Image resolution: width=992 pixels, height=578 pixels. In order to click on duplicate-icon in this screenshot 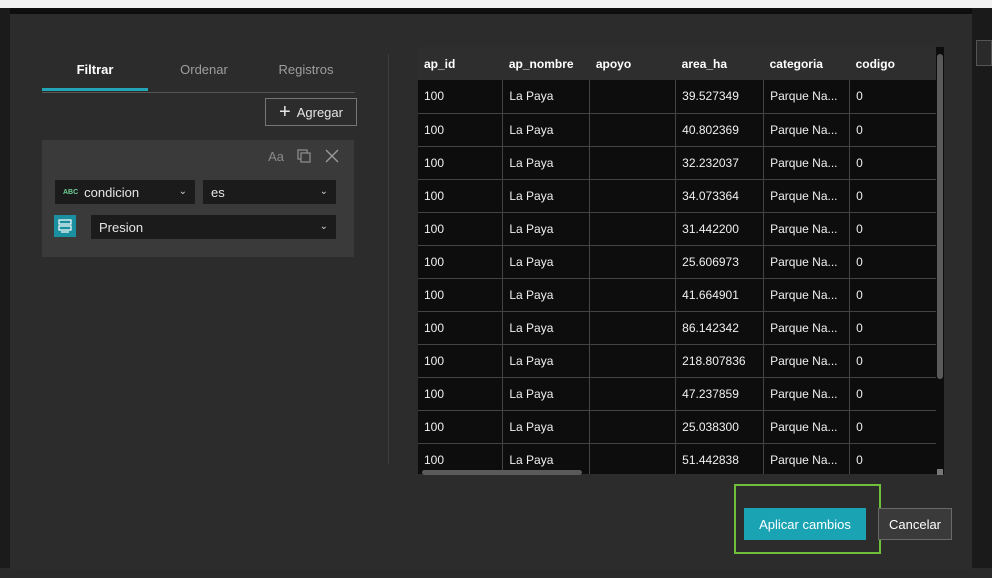, I will do `click(304, 156)`.